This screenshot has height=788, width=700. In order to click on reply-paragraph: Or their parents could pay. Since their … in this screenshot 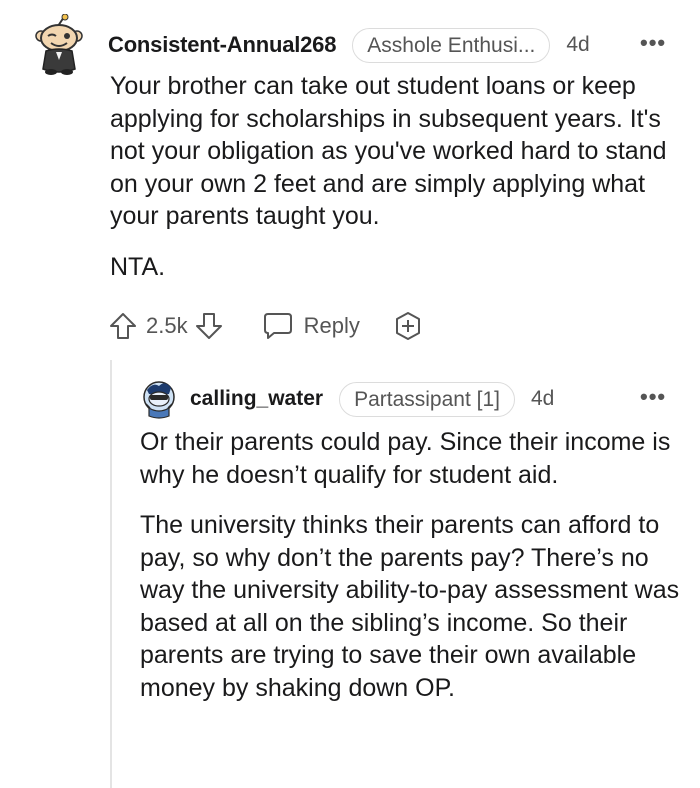, I will do `click(405, 458)`.